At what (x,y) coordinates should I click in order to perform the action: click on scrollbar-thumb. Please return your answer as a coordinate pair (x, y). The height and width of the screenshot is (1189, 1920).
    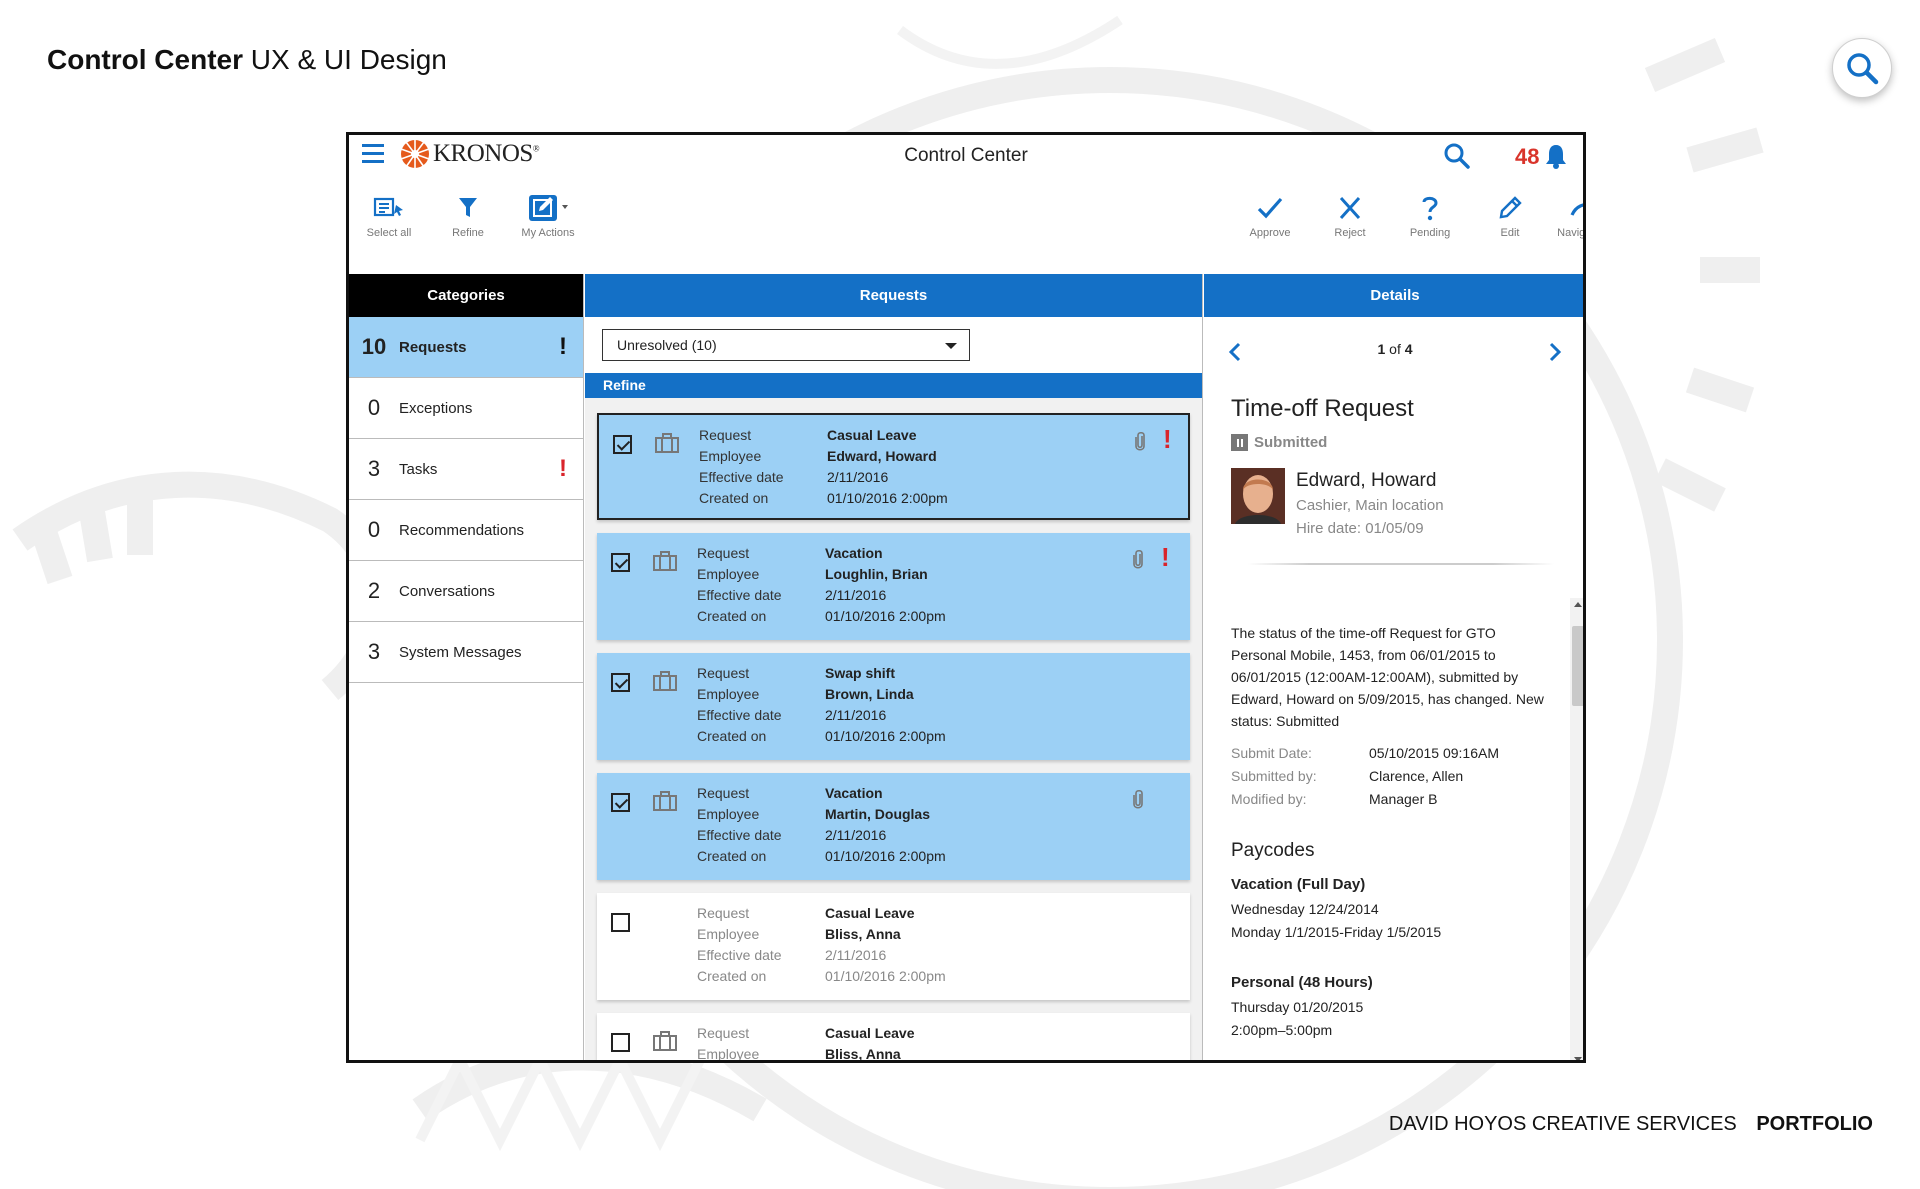
    Looking at the image, I should click on (1577, 666).